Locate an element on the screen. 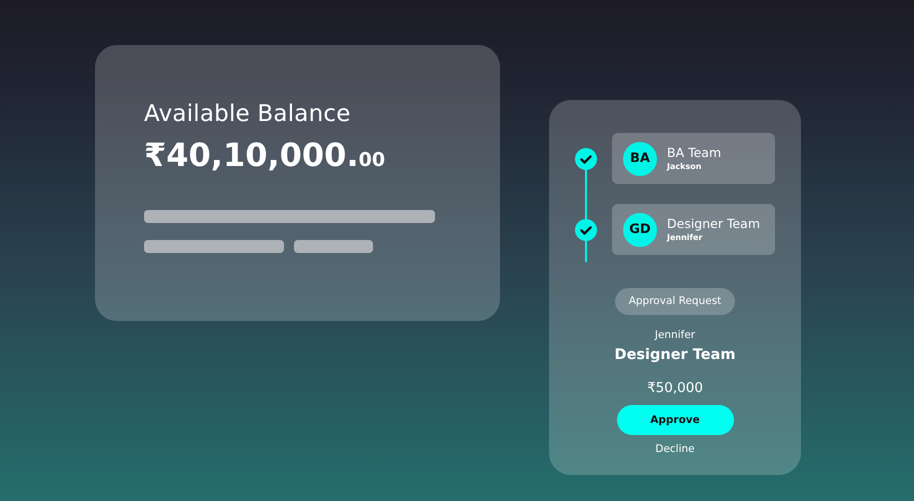 The image size is (914, 501). balance-amount: ₹40,10,000. is located at coordinates (251, 155).